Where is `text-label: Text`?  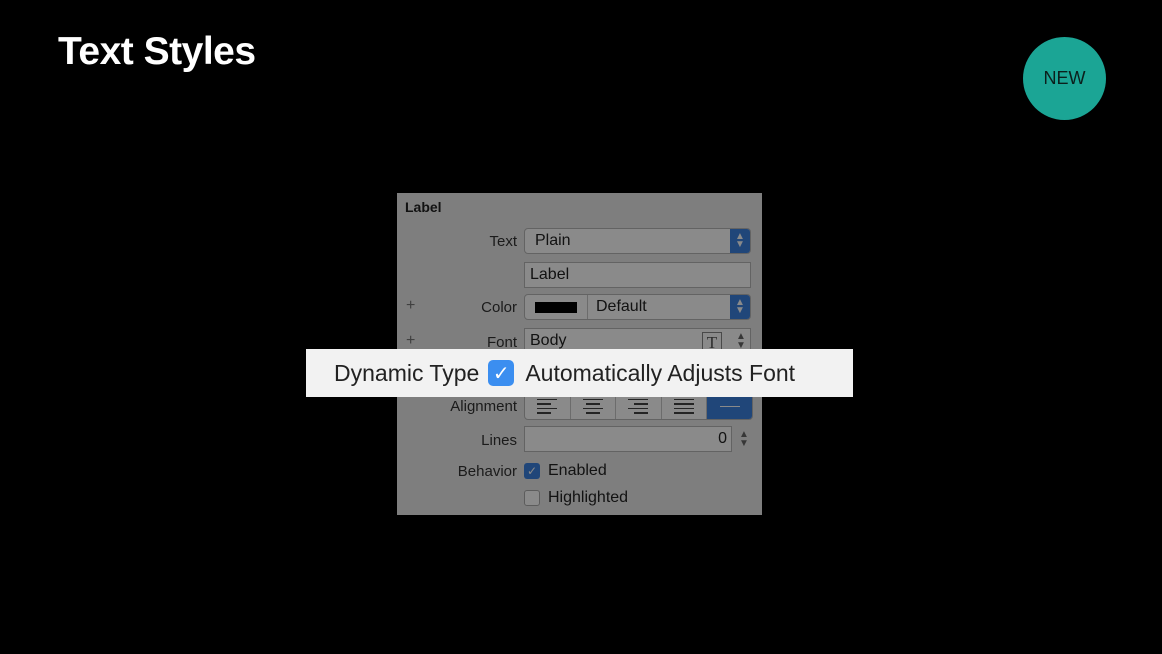
text-label: Text is located at coordinates (503, 241).